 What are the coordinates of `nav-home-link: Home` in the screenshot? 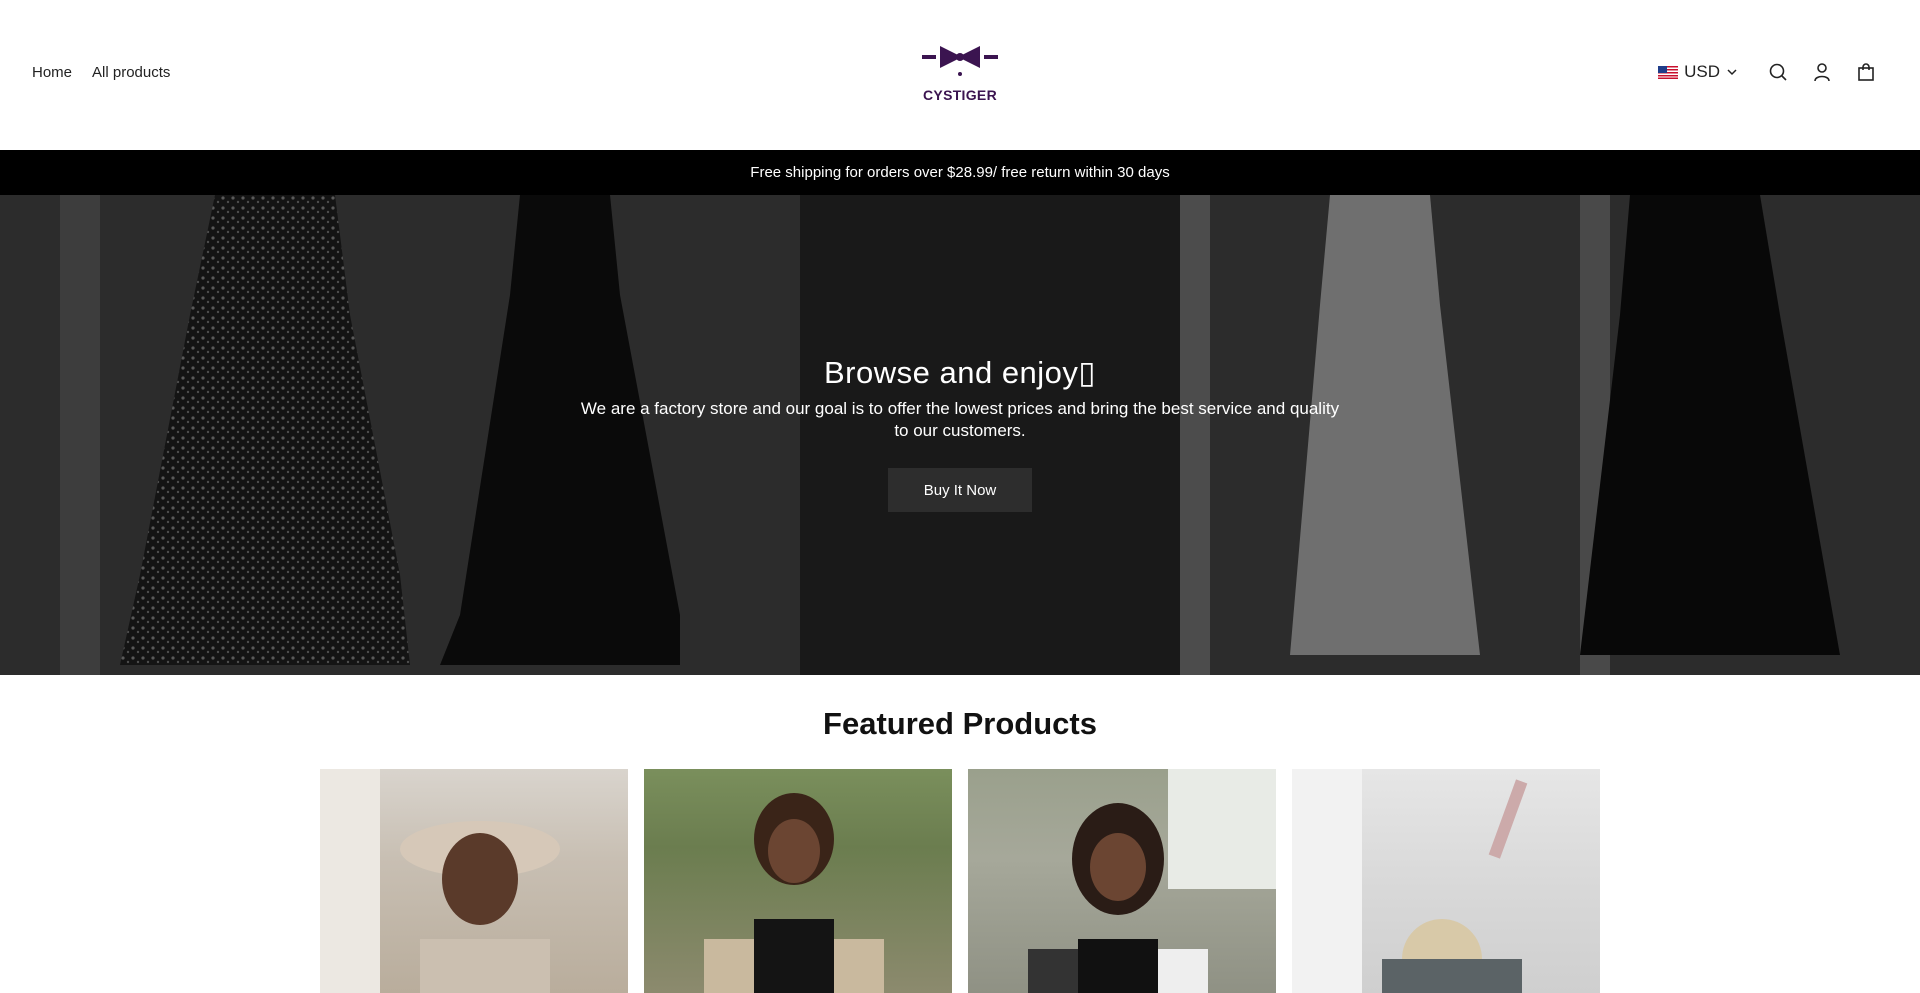 It's located at (52, 72).